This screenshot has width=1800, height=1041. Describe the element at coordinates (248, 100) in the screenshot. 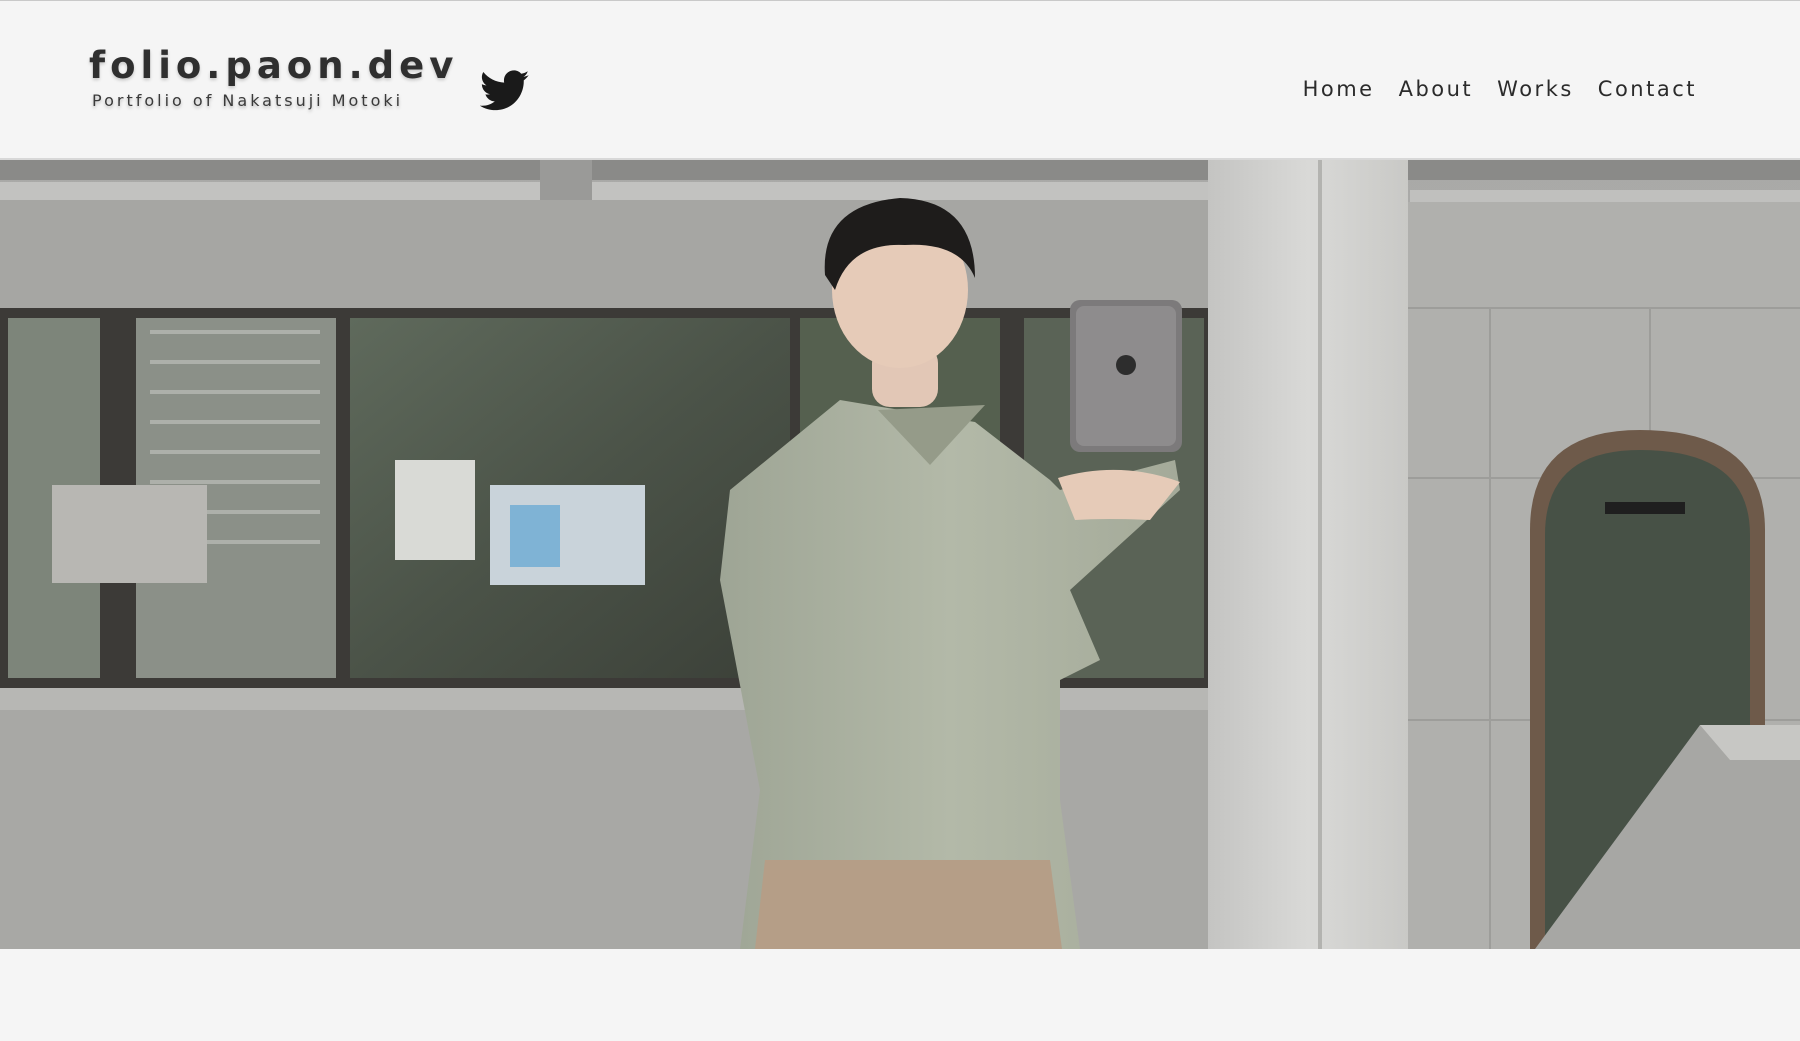

I see `site-subtitle: Portfolio of Nakatsuji Motoki` at that location.